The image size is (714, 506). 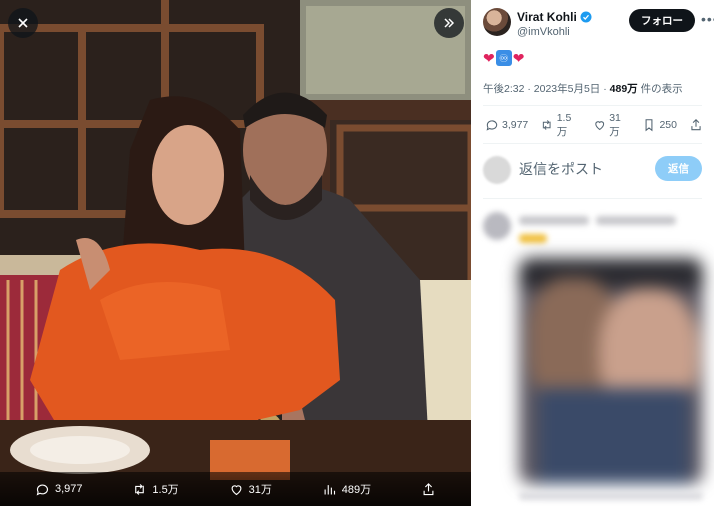 I want to click on media-share-button, so click(x=428, y=489).